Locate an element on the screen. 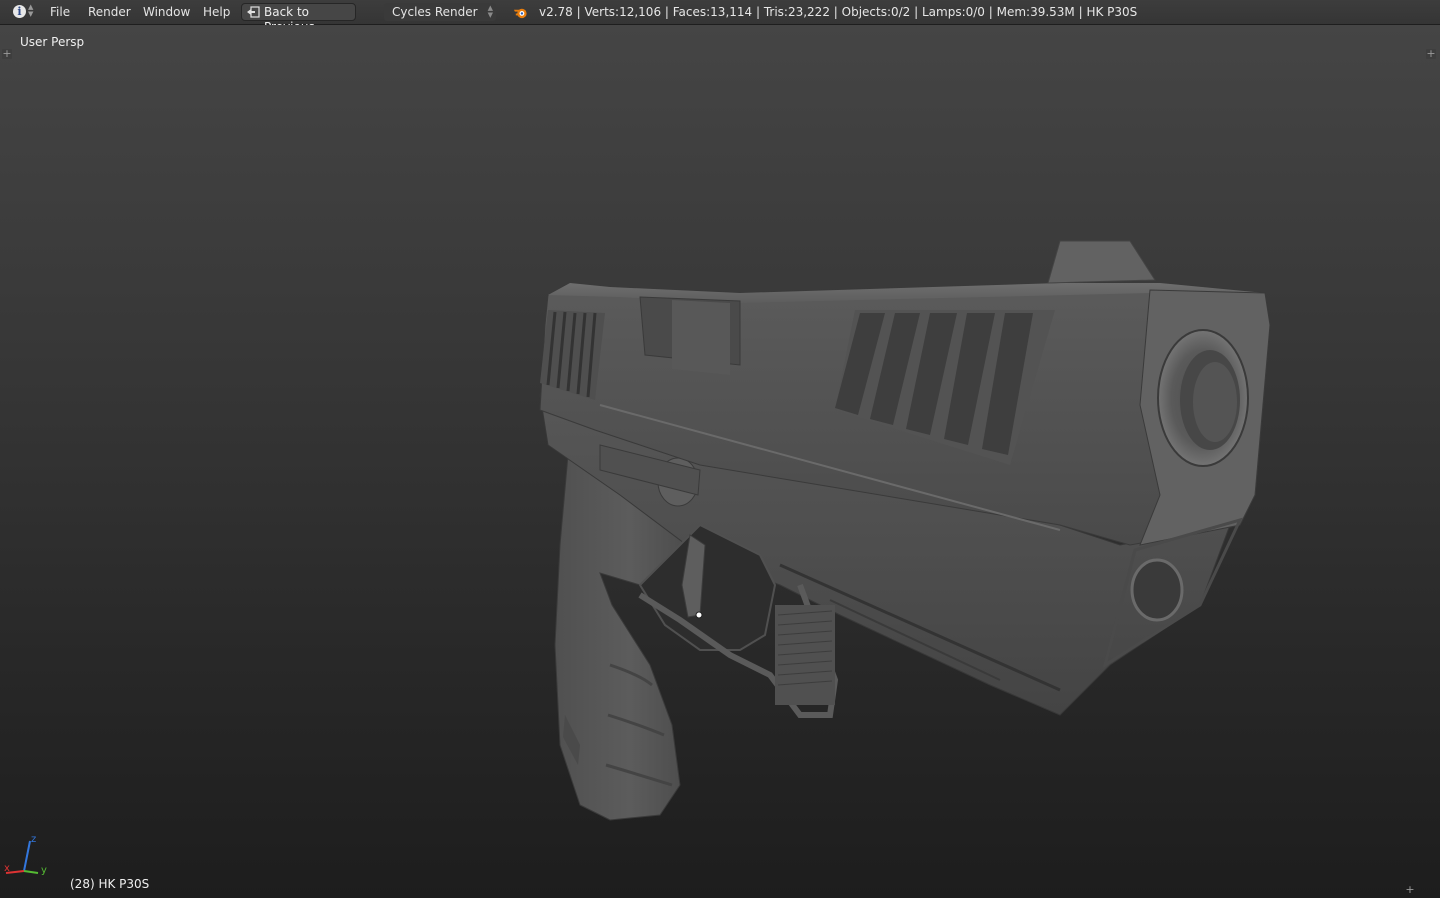  info-icon: i is located at coordinates (19, 11).